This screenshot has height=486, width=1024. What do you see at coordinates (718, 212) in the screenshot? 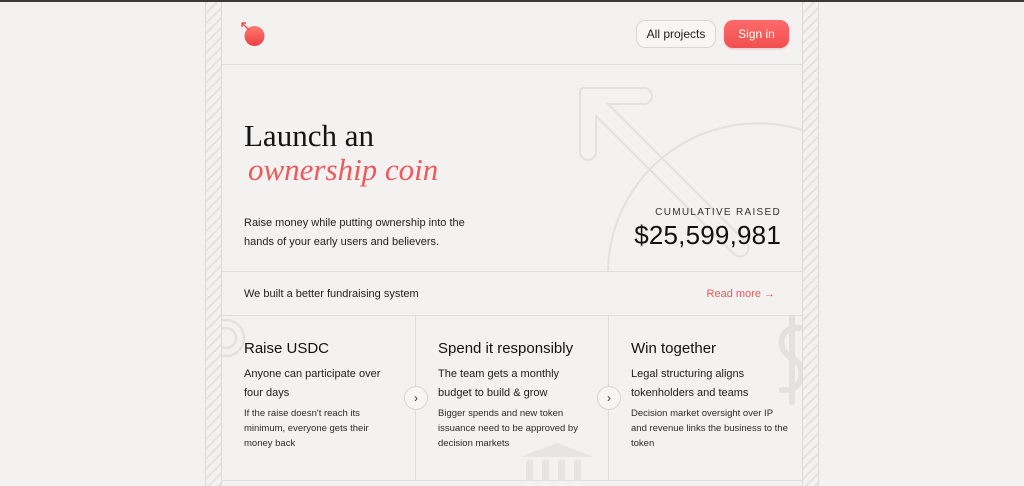
I see `cumulative-raised-label: CUMULATIVE RAISED` at bounding box center [718, 212].